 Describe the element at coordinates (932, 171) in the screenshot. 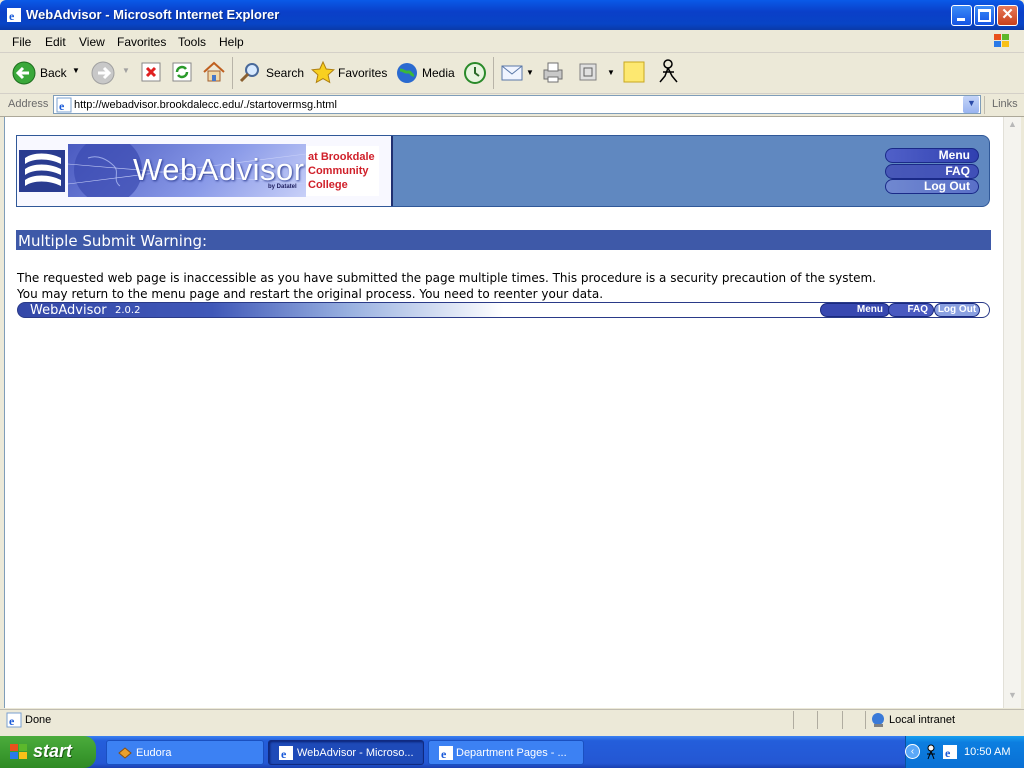

I see `header-faq-button: FAQ` at that location.